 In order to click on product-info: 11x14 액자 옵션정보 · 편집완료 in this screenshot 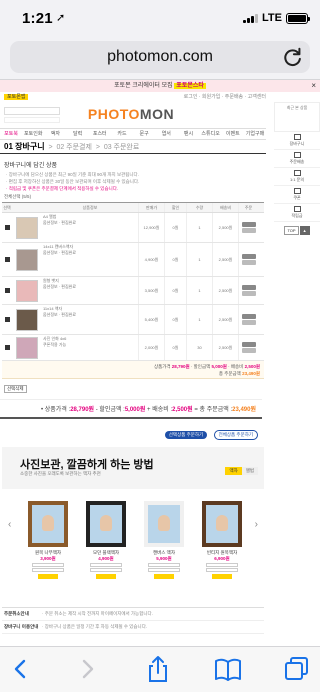, I will do `click(90, 319)`.